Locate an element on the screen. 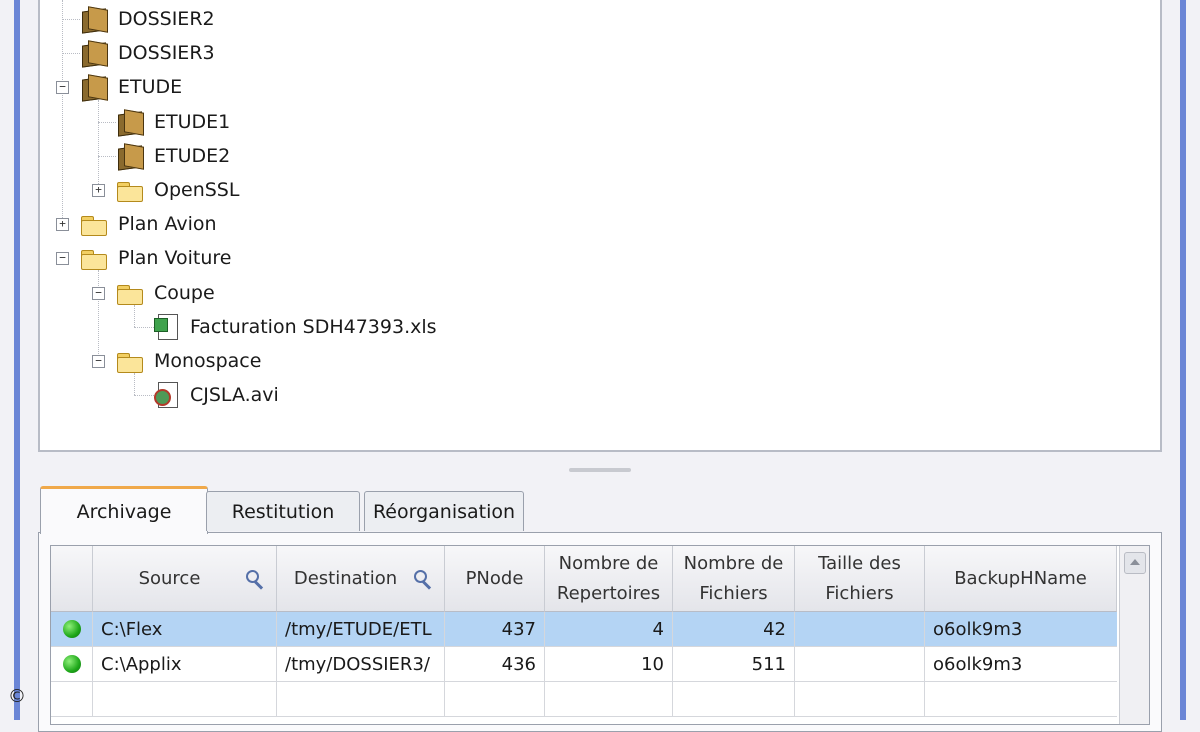 This screenshot has width=1200, height=732. tab-archivage: Archivage is located at coordinates (124, 510).